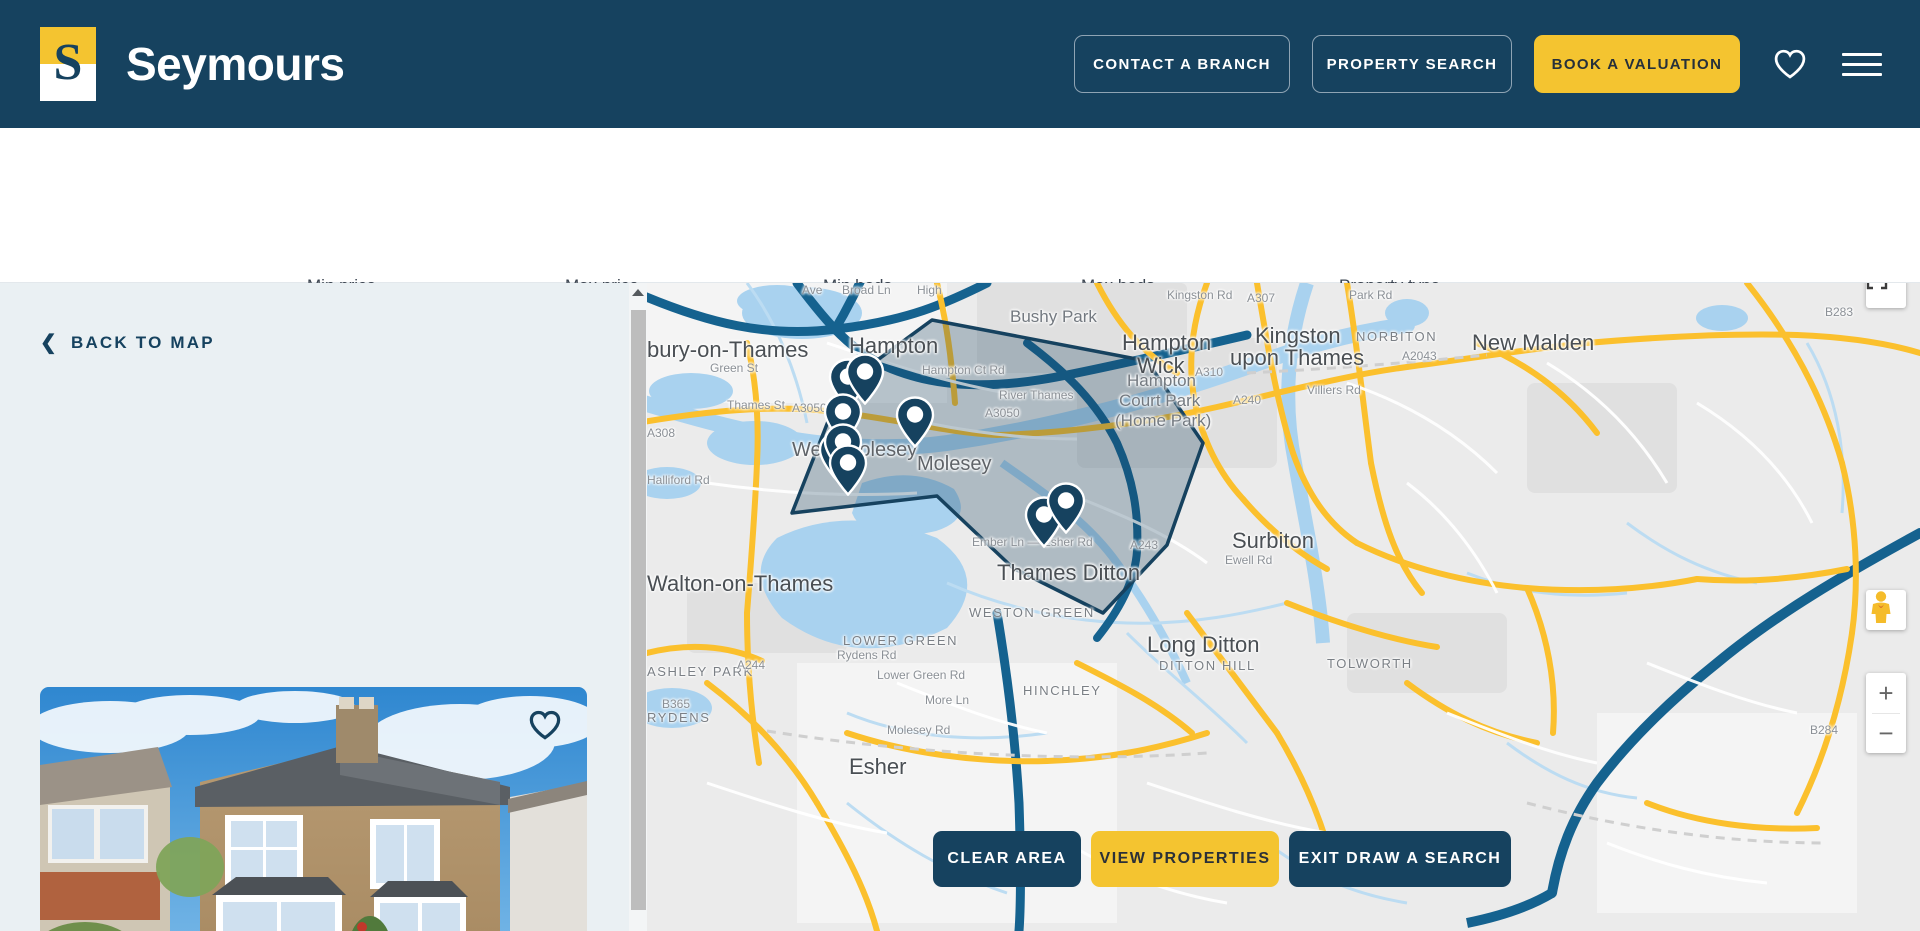 The height and width of the screenshot is (931, 1920). What do you see at coordinates (1886, 733) in the screenshot?
I see `zoom-out-button: −` at bounding box center [1886, 733].